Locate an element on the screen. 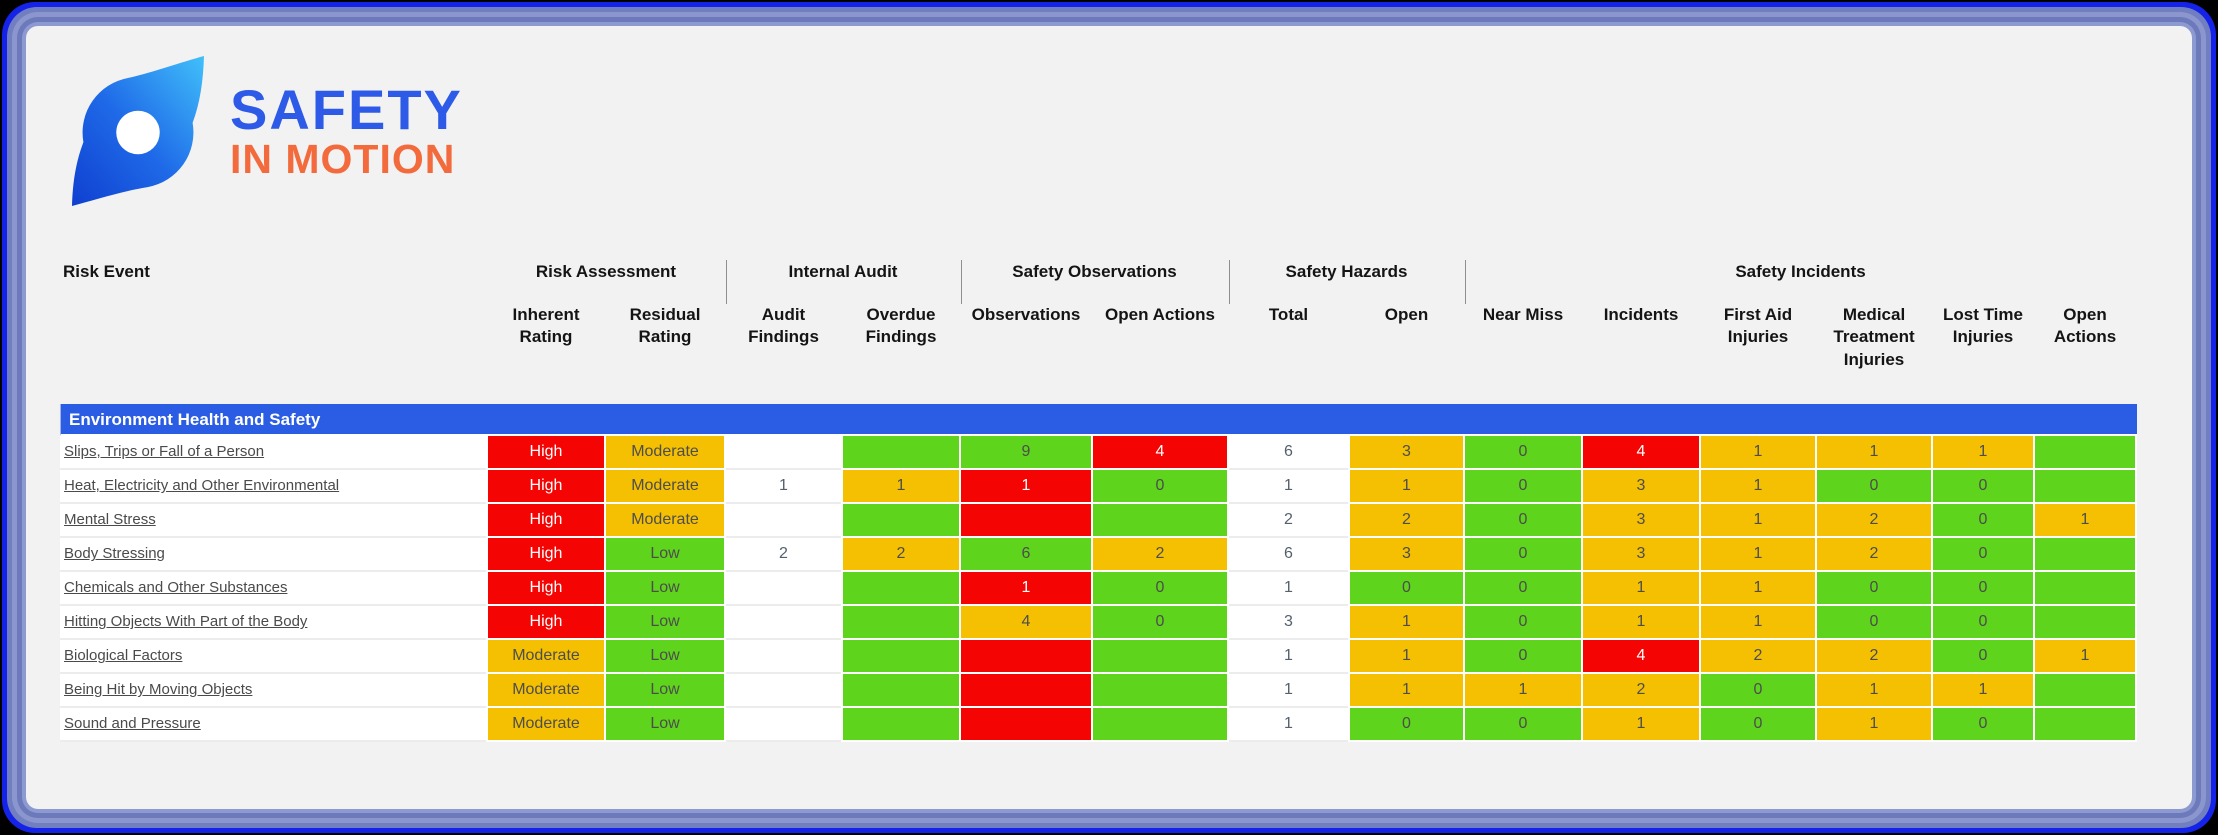  risk-event-link: Chemicals and Other Substances is located at coordinates (273, 589).